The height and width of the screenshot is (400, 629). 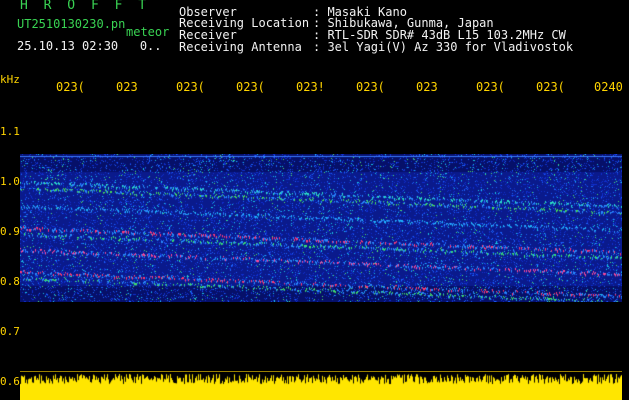 What do you see at coordinates (85, 6) in the screenshot?
I see `hrofft-logo: H R O F F T` at bounding box center [85, 6].